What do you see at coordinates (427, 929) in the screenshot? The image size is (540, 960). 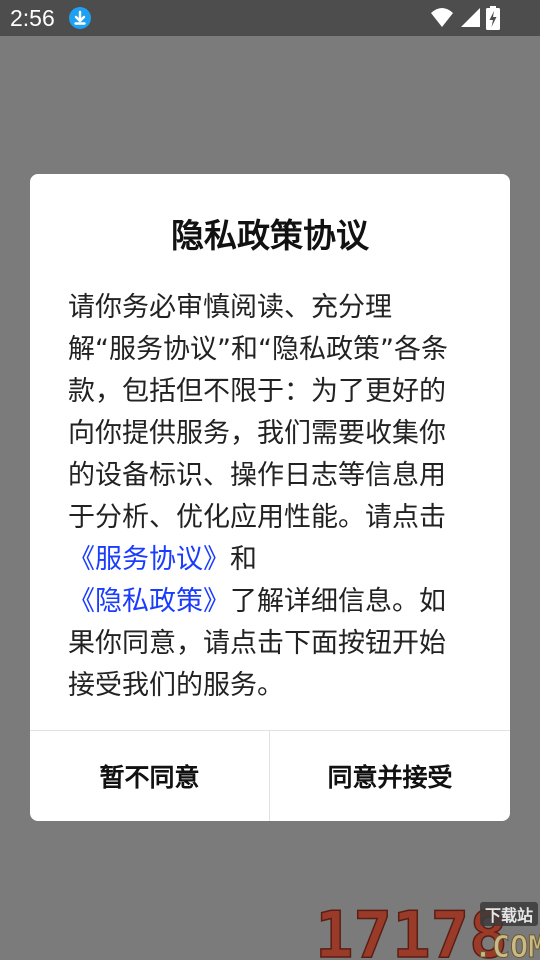 I see `watermark-logo: 17178 下载站 .COM` at bounding box center [427, 929].